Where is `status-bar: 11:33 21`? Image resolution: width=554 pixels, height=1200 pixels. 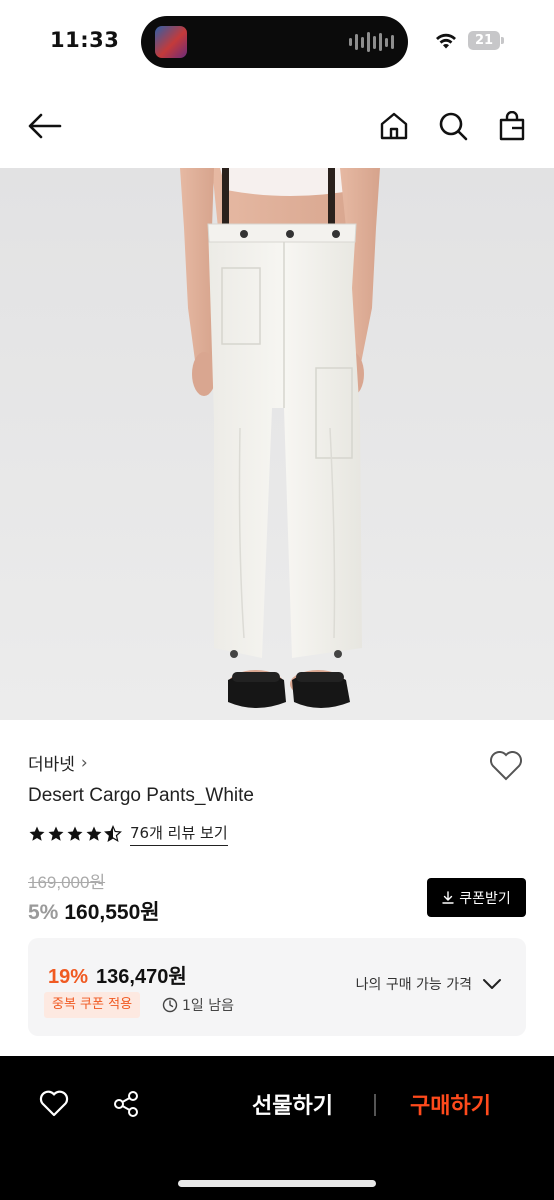
status-bar: 11:33 21 is located at coordinates (277, 42).